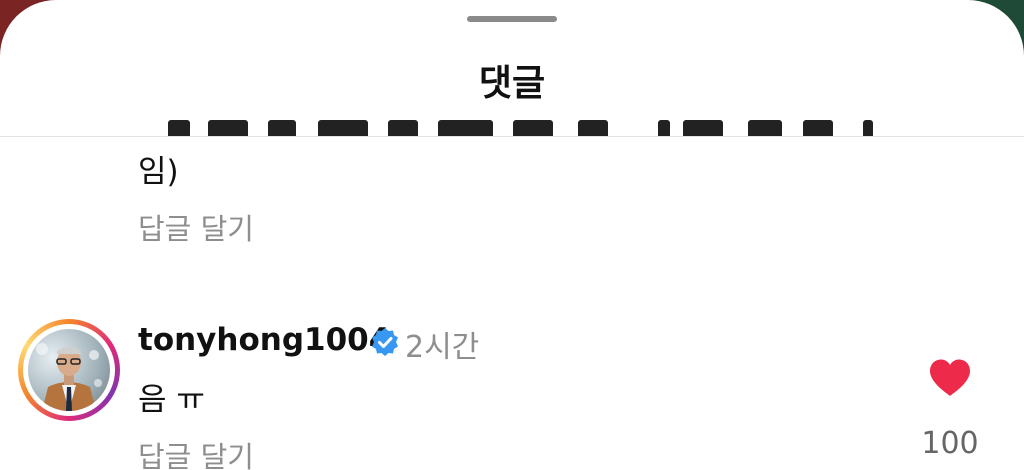 The image size is (1024, 470). I want to click on heart-icon, so click(950, 378).